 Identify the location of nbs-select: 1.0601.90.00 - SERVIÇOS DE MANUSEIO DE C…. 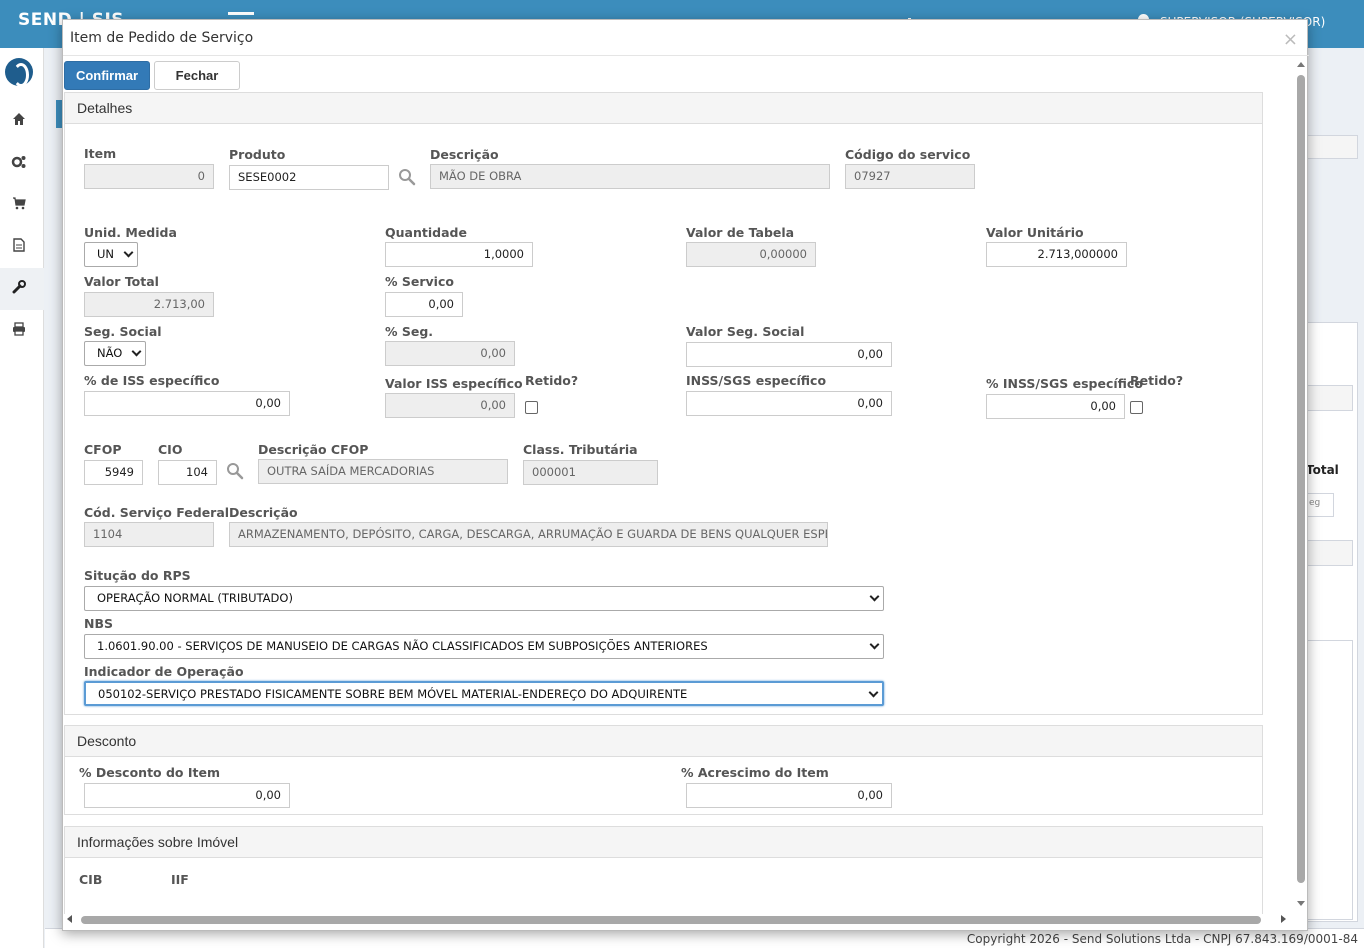
(484, 646).